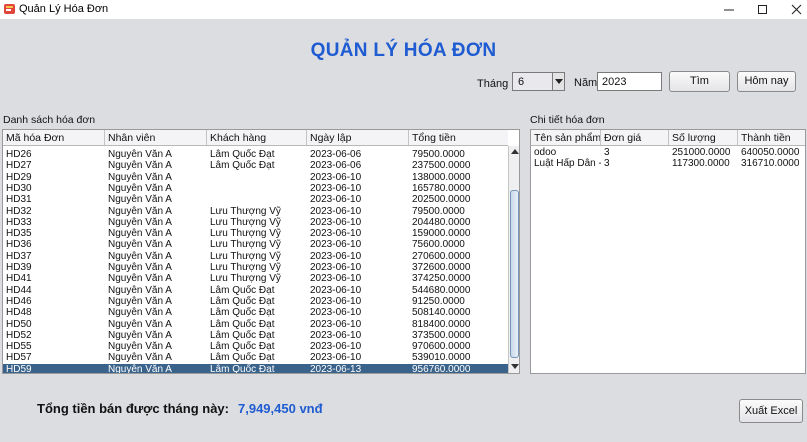 The image size is (807, 442). What do you see at coordinates (19, 245) in the screenshot?
I see `table-cell: HD36` at bounding box center [19, 245].